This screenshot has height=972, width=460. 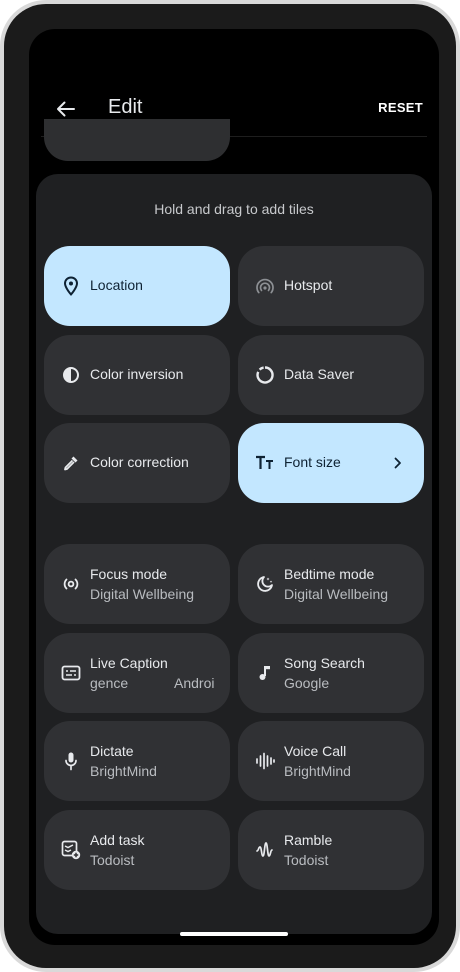 What do you see at coordinates (319, 374) in the screenshot?
I see `tile-label: Data Saver` at bounding box center [319, 374].